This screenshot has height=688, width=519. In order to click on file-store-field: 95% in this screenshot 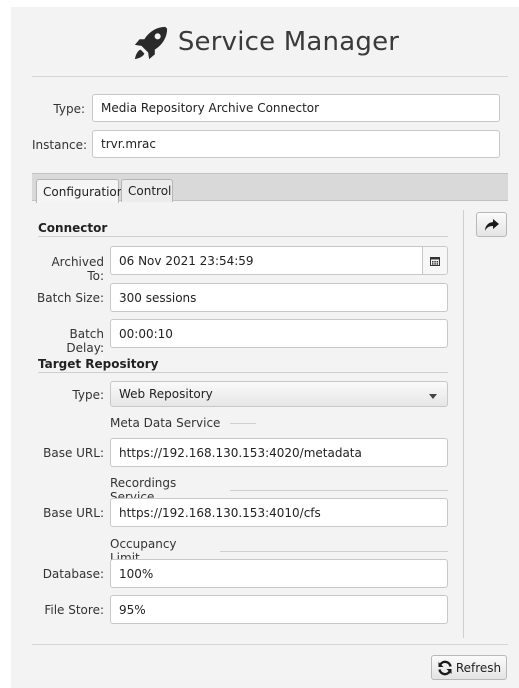, I will do `click(279, 609)`.